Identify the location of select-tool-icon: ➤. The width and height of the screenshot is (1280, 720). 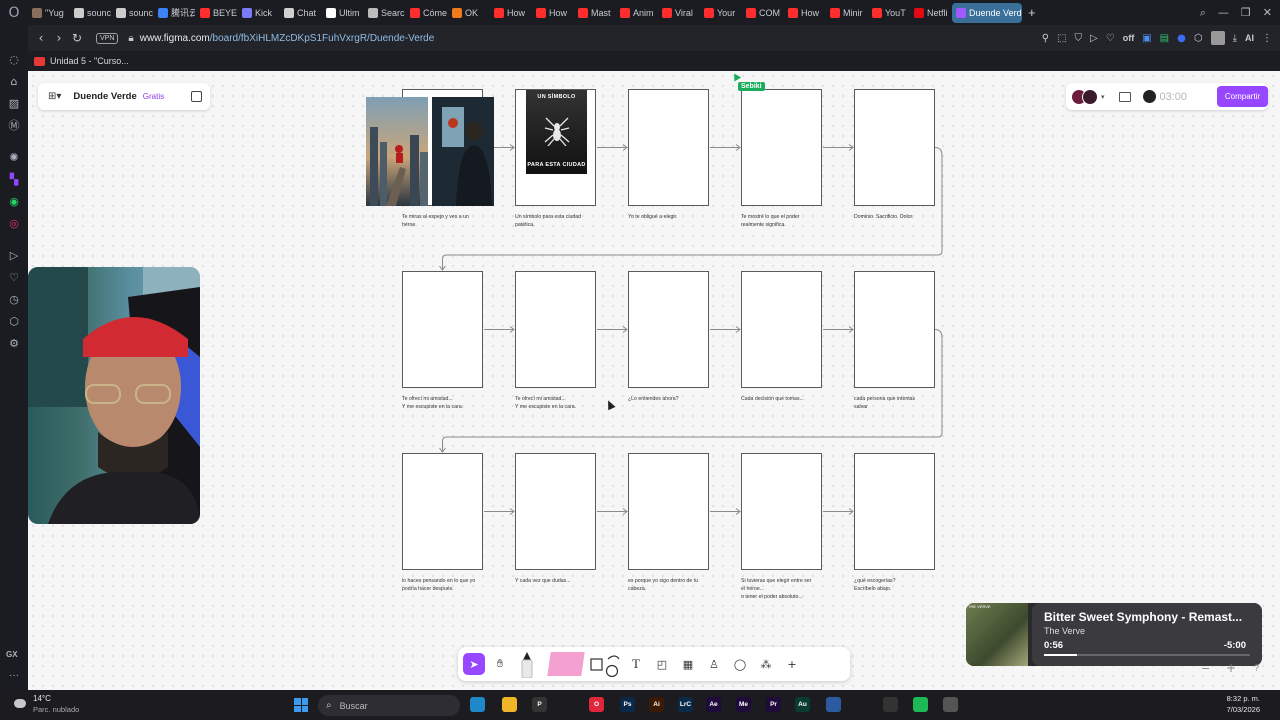
(474, 664).